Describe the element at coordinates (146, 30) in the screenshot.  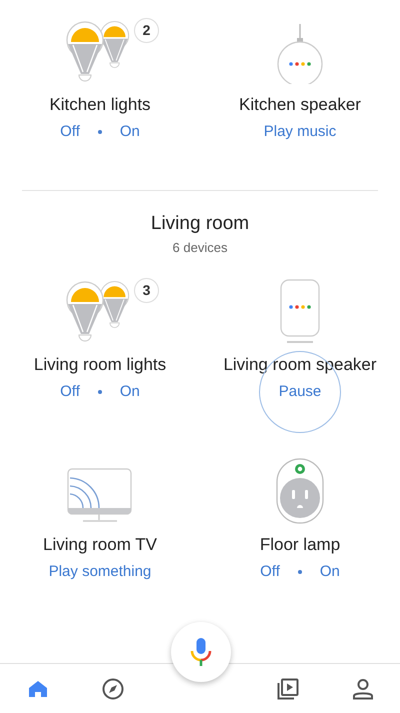
I see `count-badge: 2` at that location.